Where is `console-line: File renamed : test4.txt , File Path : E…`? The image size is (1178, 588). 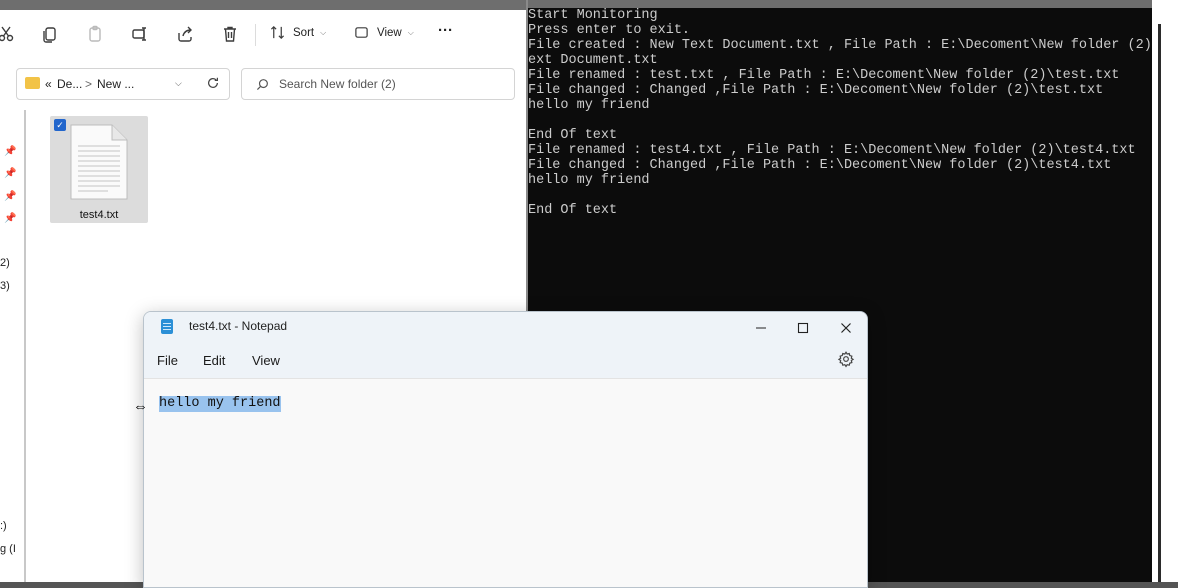
console-line: File renamed : test4.txt , File Path : E… is located at coordinates (832, 150).